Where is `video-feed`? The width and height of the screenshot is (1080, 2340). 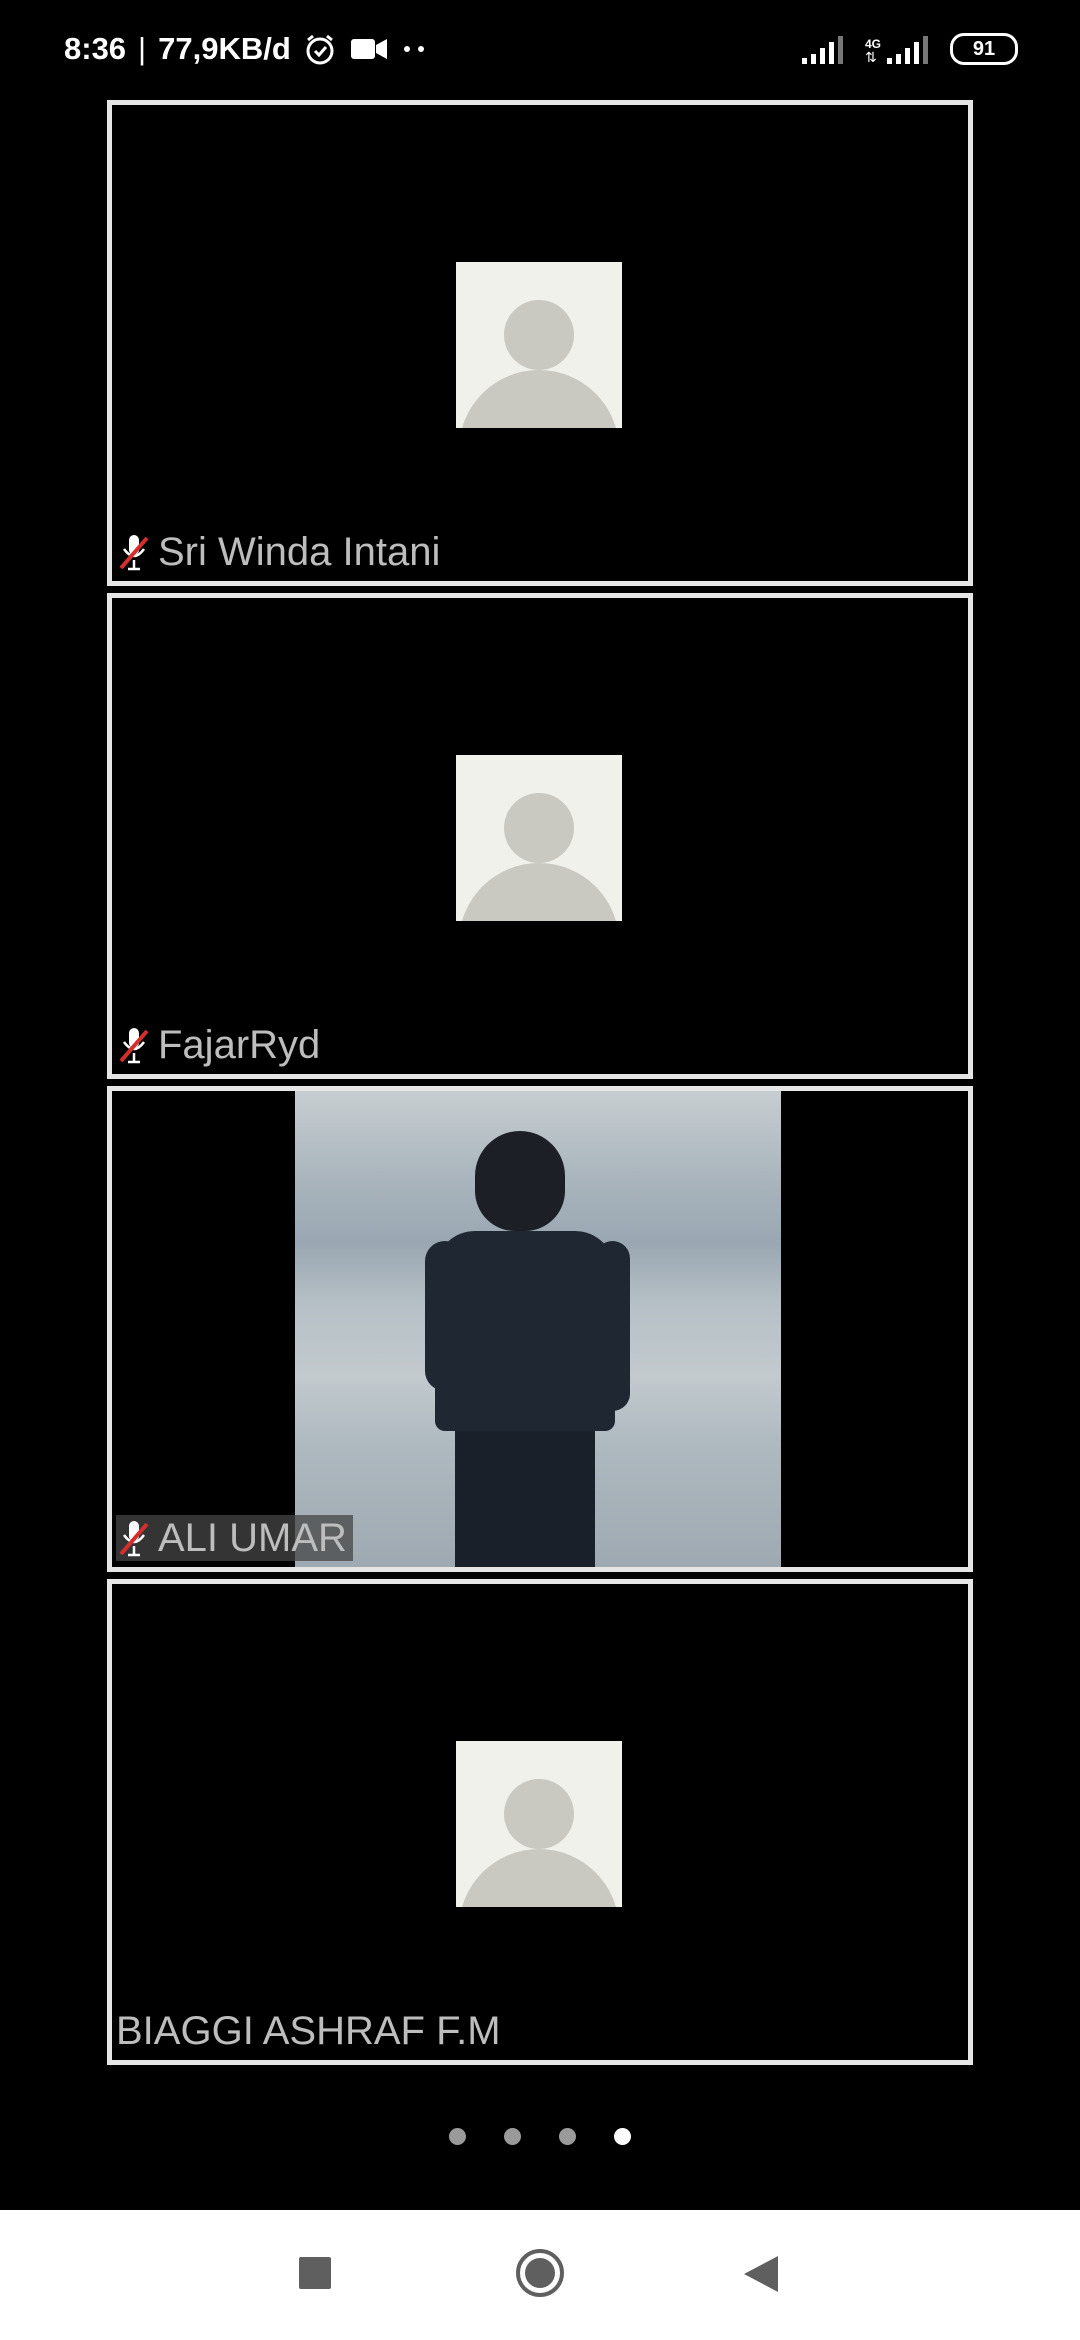
video-feed is located at coordinates (538, 1329).